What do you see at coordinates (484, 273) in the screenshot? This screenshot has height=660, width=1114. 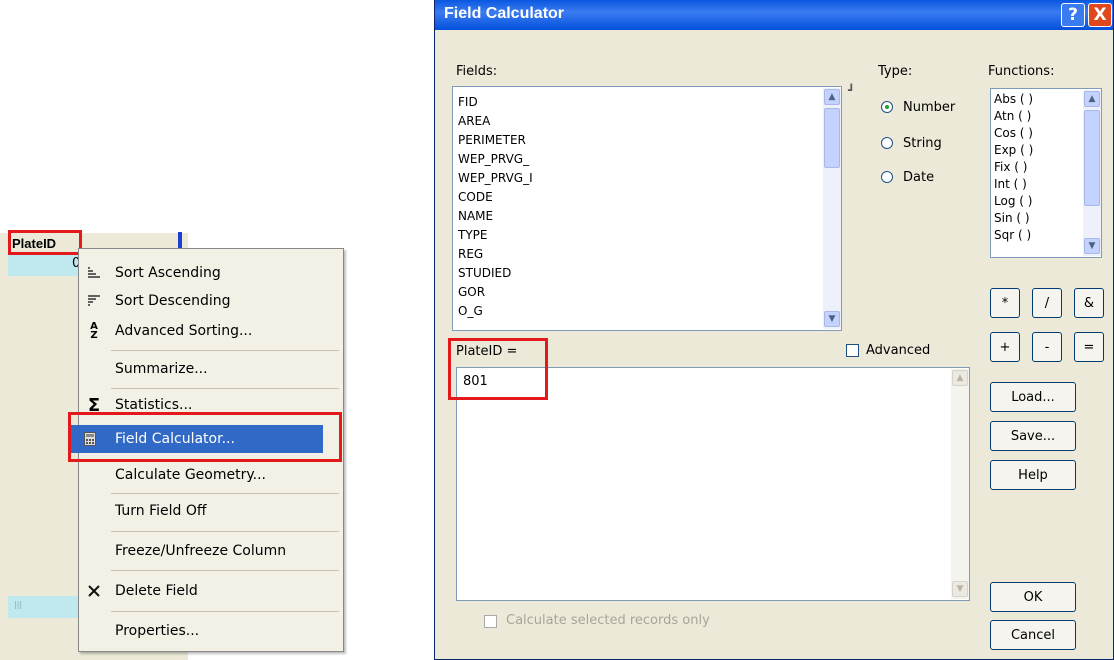 I see `list-item: STUDIED` at bounding box center [484, 273].